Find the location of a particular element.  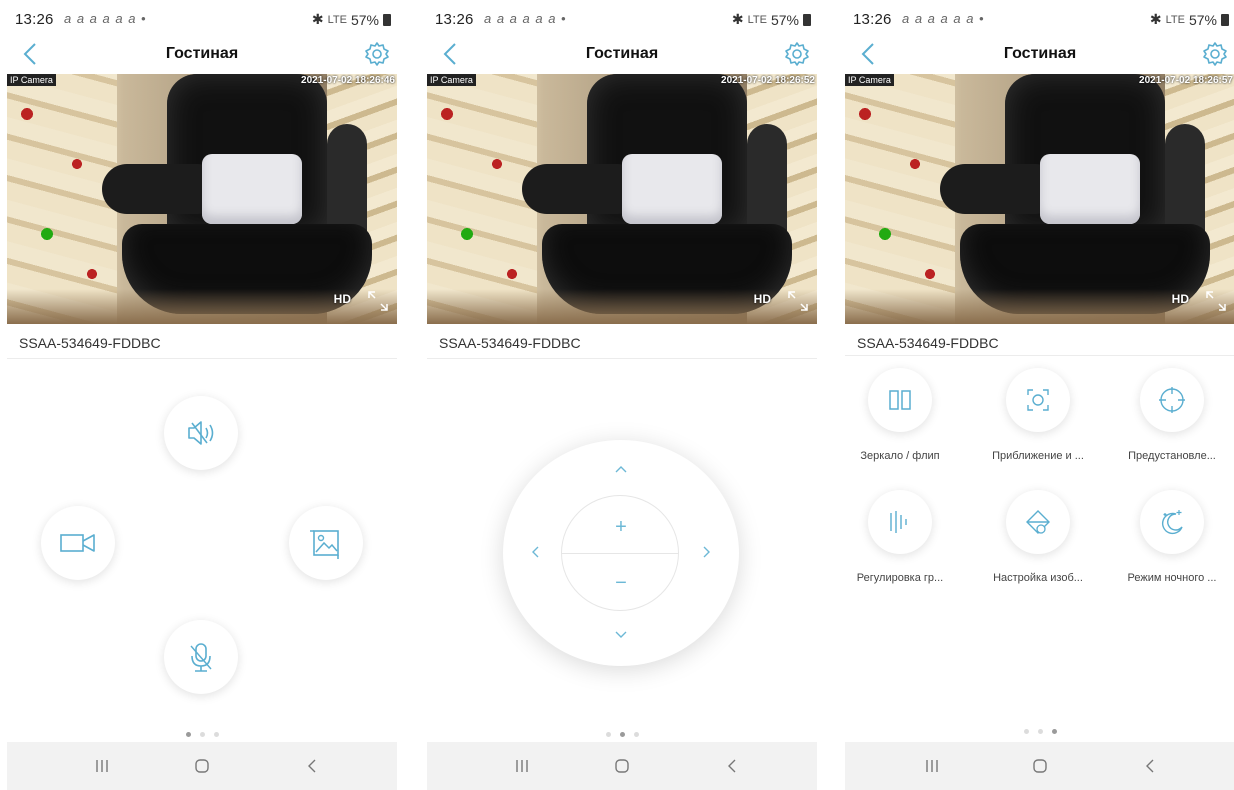

image-screenshot-icon is located at coordinates (324, 544).